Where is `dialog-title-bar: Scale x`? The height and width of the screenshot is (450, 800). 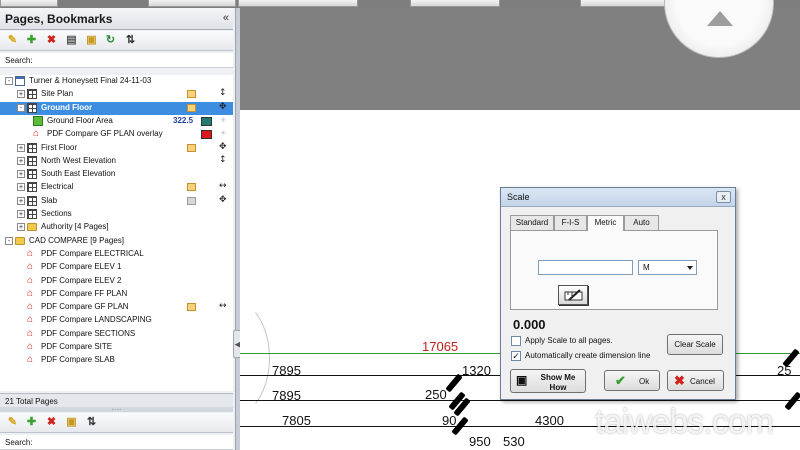
dialog-title-bar: Scale x is located at coordinates (618, 197).